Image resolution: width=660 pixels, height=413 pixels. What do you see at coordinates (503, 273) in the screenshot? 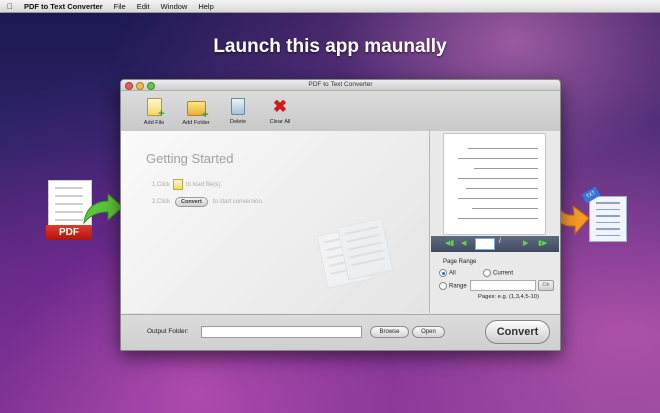
I see `radio-current-label: Current` at bounding box center [503, 273].